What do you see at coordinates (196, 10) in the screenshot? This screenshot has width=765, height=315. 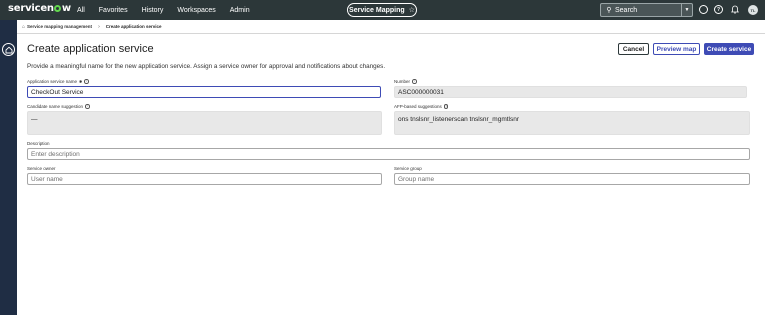 I see `nav-workspaces: Workspaces` at bounding box center [196, 10].